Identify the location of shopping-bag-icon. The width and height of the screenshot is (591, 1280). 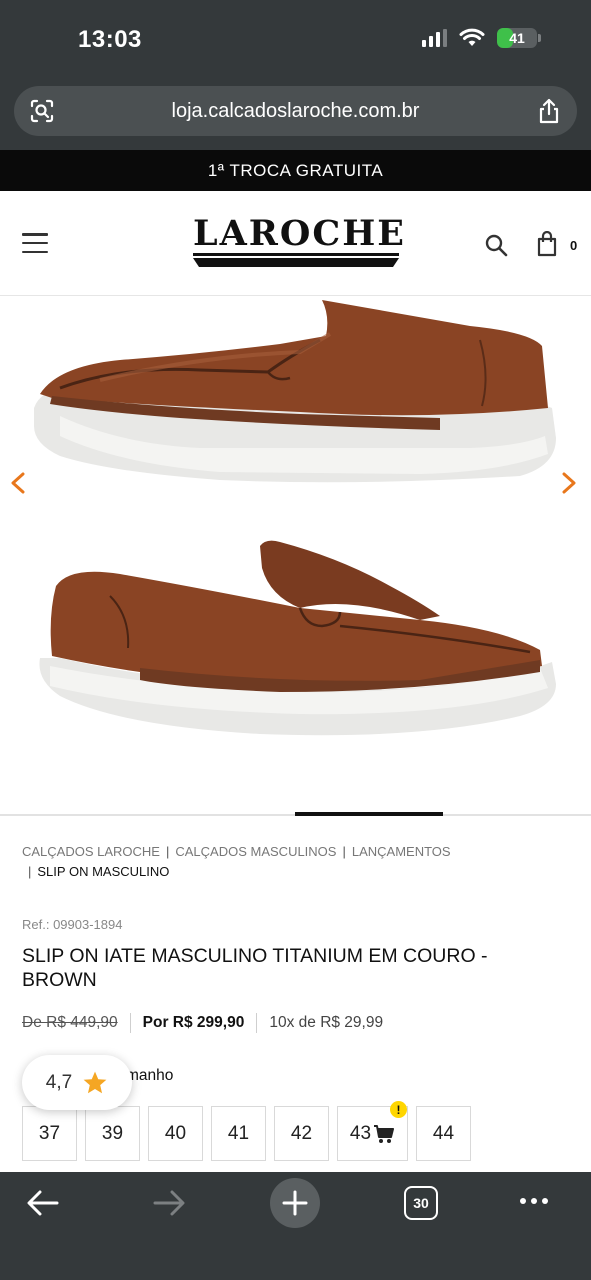
(547, 244).